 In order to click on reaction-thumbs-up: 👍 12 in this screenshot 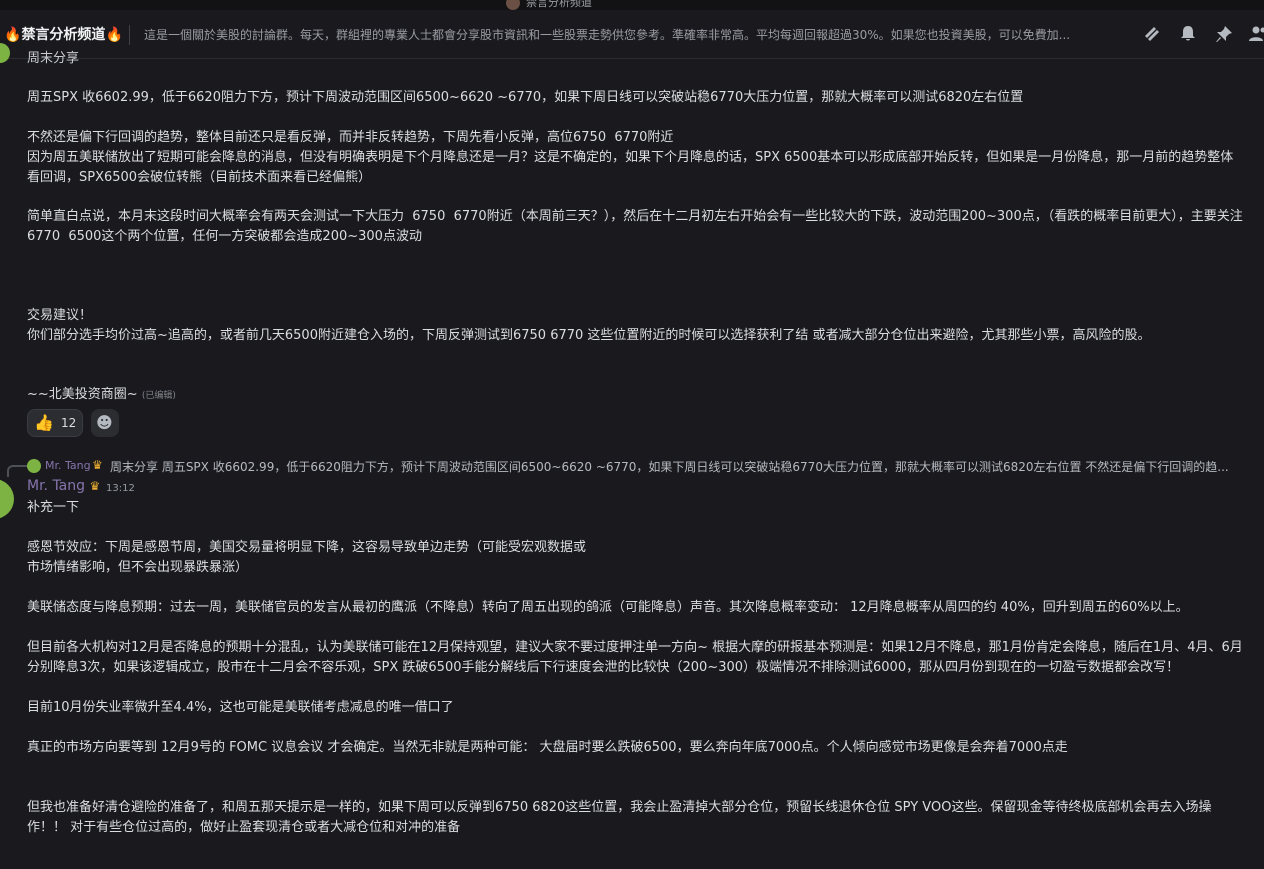, I will do `click(55, 423)`.